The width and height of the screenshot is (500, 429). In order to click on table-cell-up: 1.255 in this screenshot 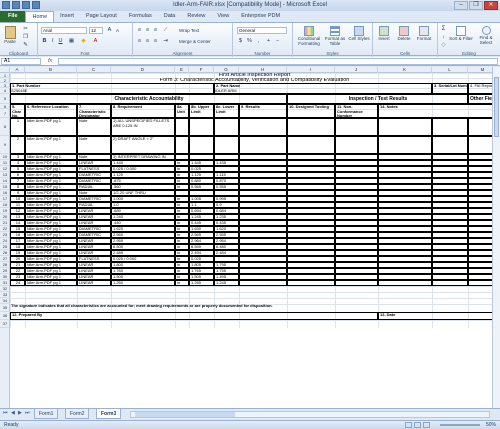, I will do `click(201, 283)`.